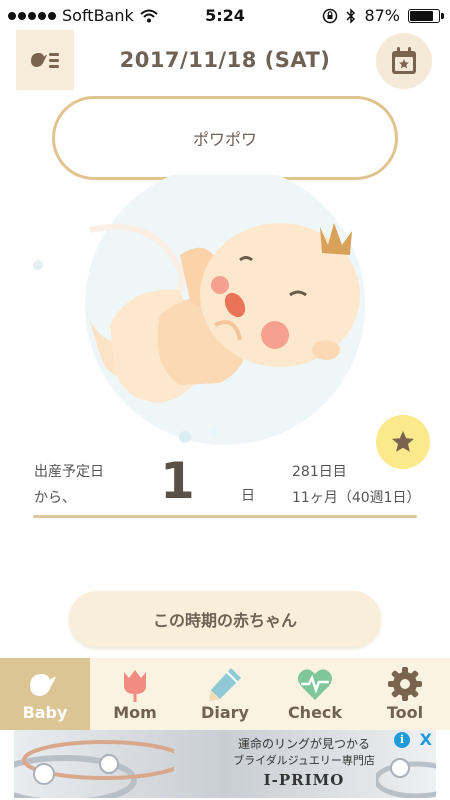 Image resolution: width=450 pixels, height=800 pixels. I want to click on due-date-label: 出産予定日 から、, so click(69, 485).